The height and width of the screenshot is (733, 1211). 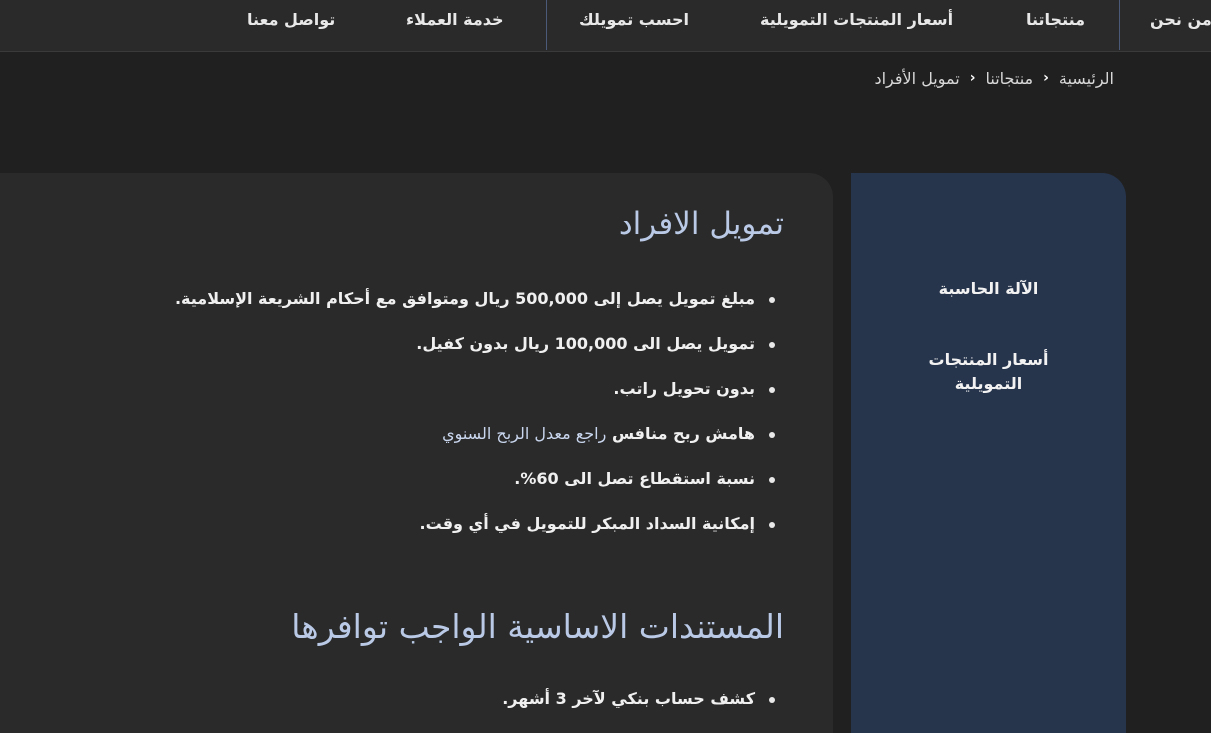 I want to click on nav-products: منتجاتنا, so click(x=1055, y=20).